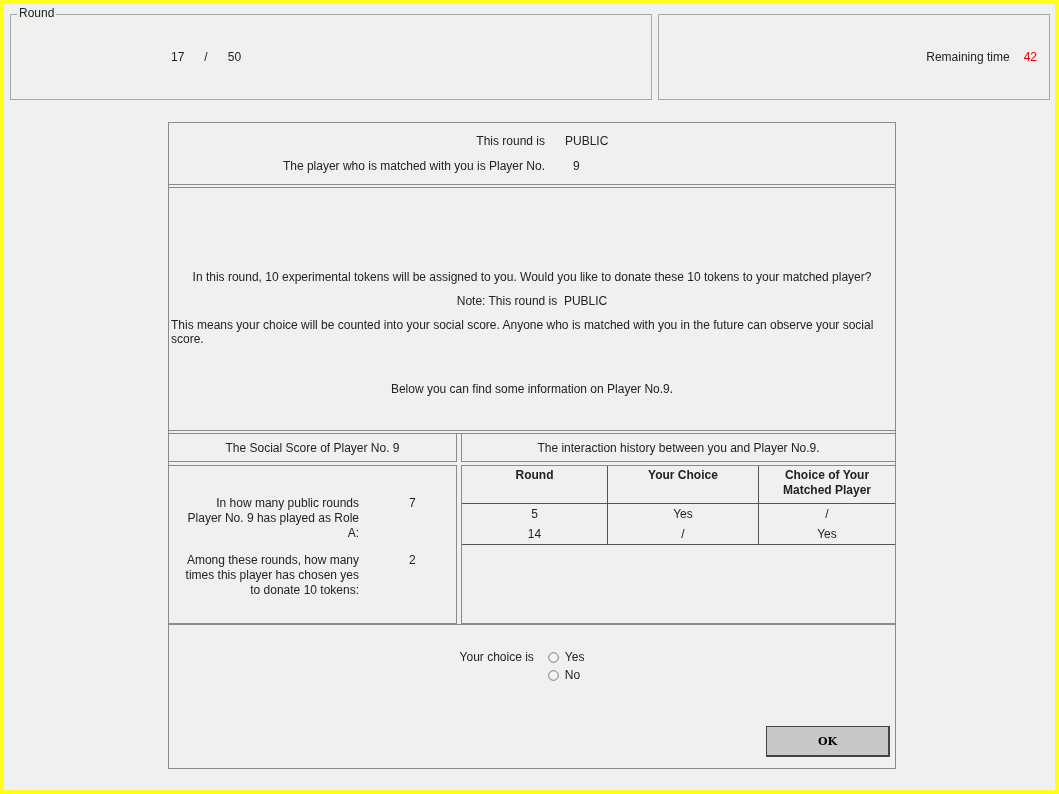 This screenshot has width=1059, height=794. What do you see at coordinates (272, 518) in the screenshot?
I see `score-label: In how many public rounds Player No. 9 has played as Role A:` at bounding box center [272, 518].